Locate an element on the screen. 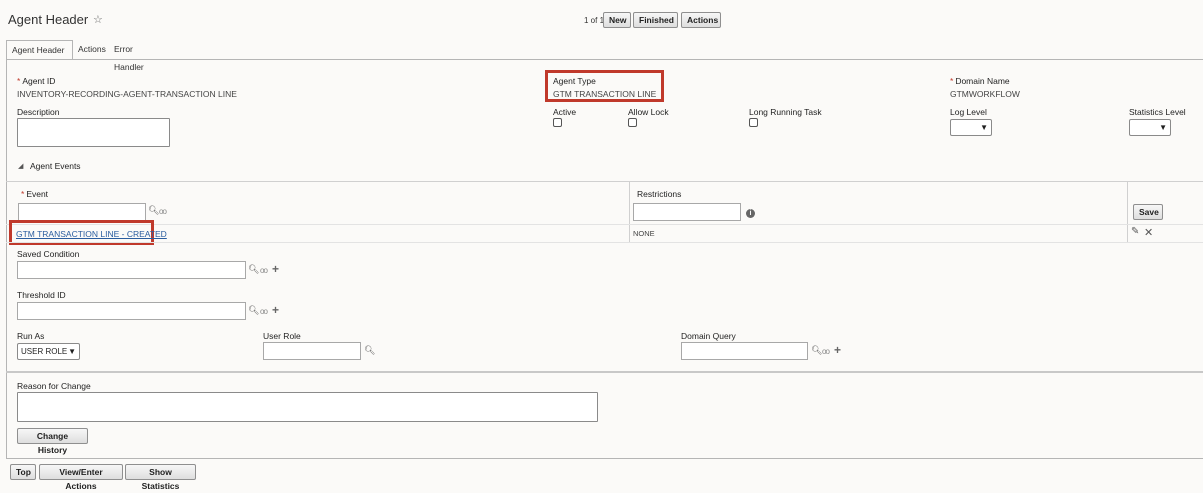  saved-condition-label: Saved Condition is located at coordinates (48, 254).